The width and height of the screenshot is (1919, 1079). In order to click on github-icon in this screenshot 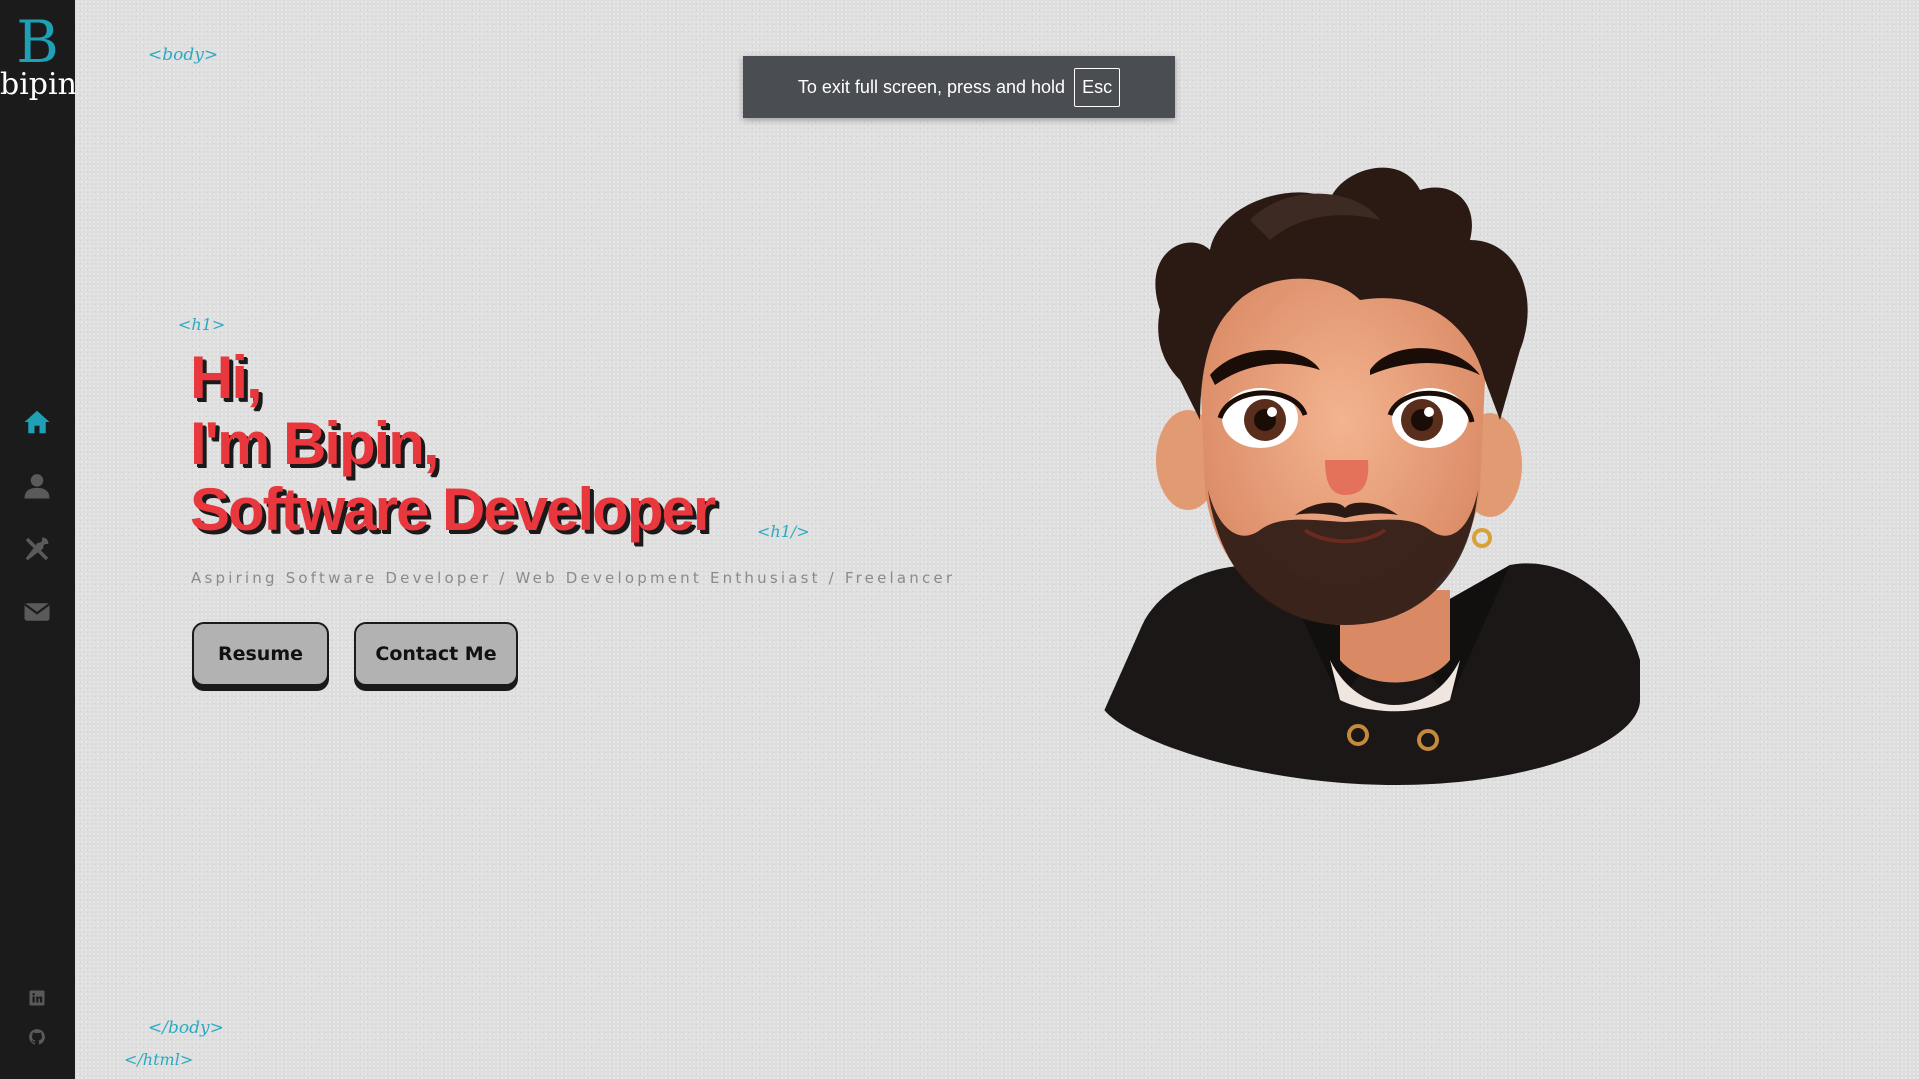, I will do `click(37, 1037)`.